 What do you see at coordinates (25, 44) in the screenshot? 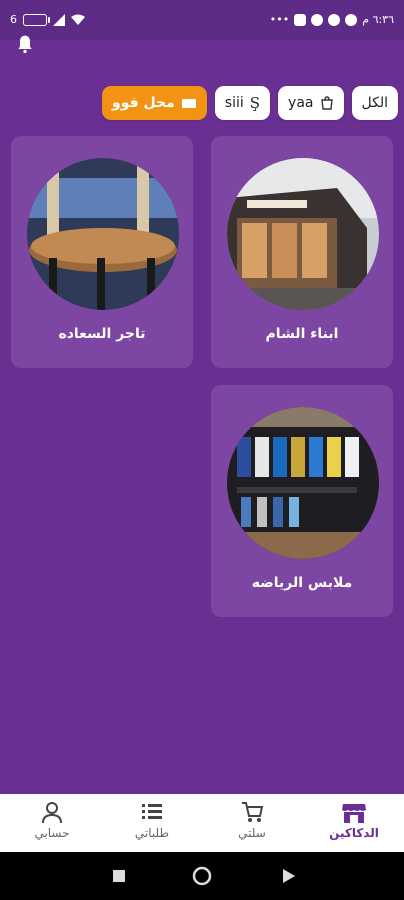
I see `bell-icon` at bounding box center [25, 44].